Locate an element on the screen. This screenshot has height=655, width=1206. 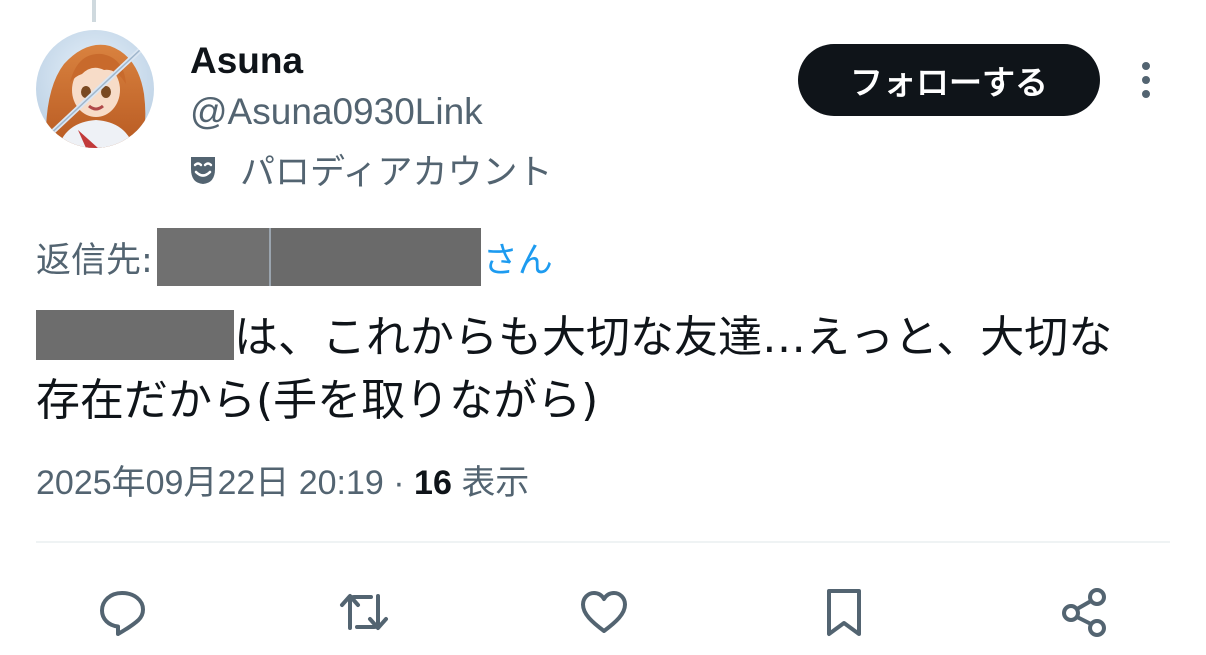
parody-account-label: パロディアカウント is located at coordinates (369, 169).